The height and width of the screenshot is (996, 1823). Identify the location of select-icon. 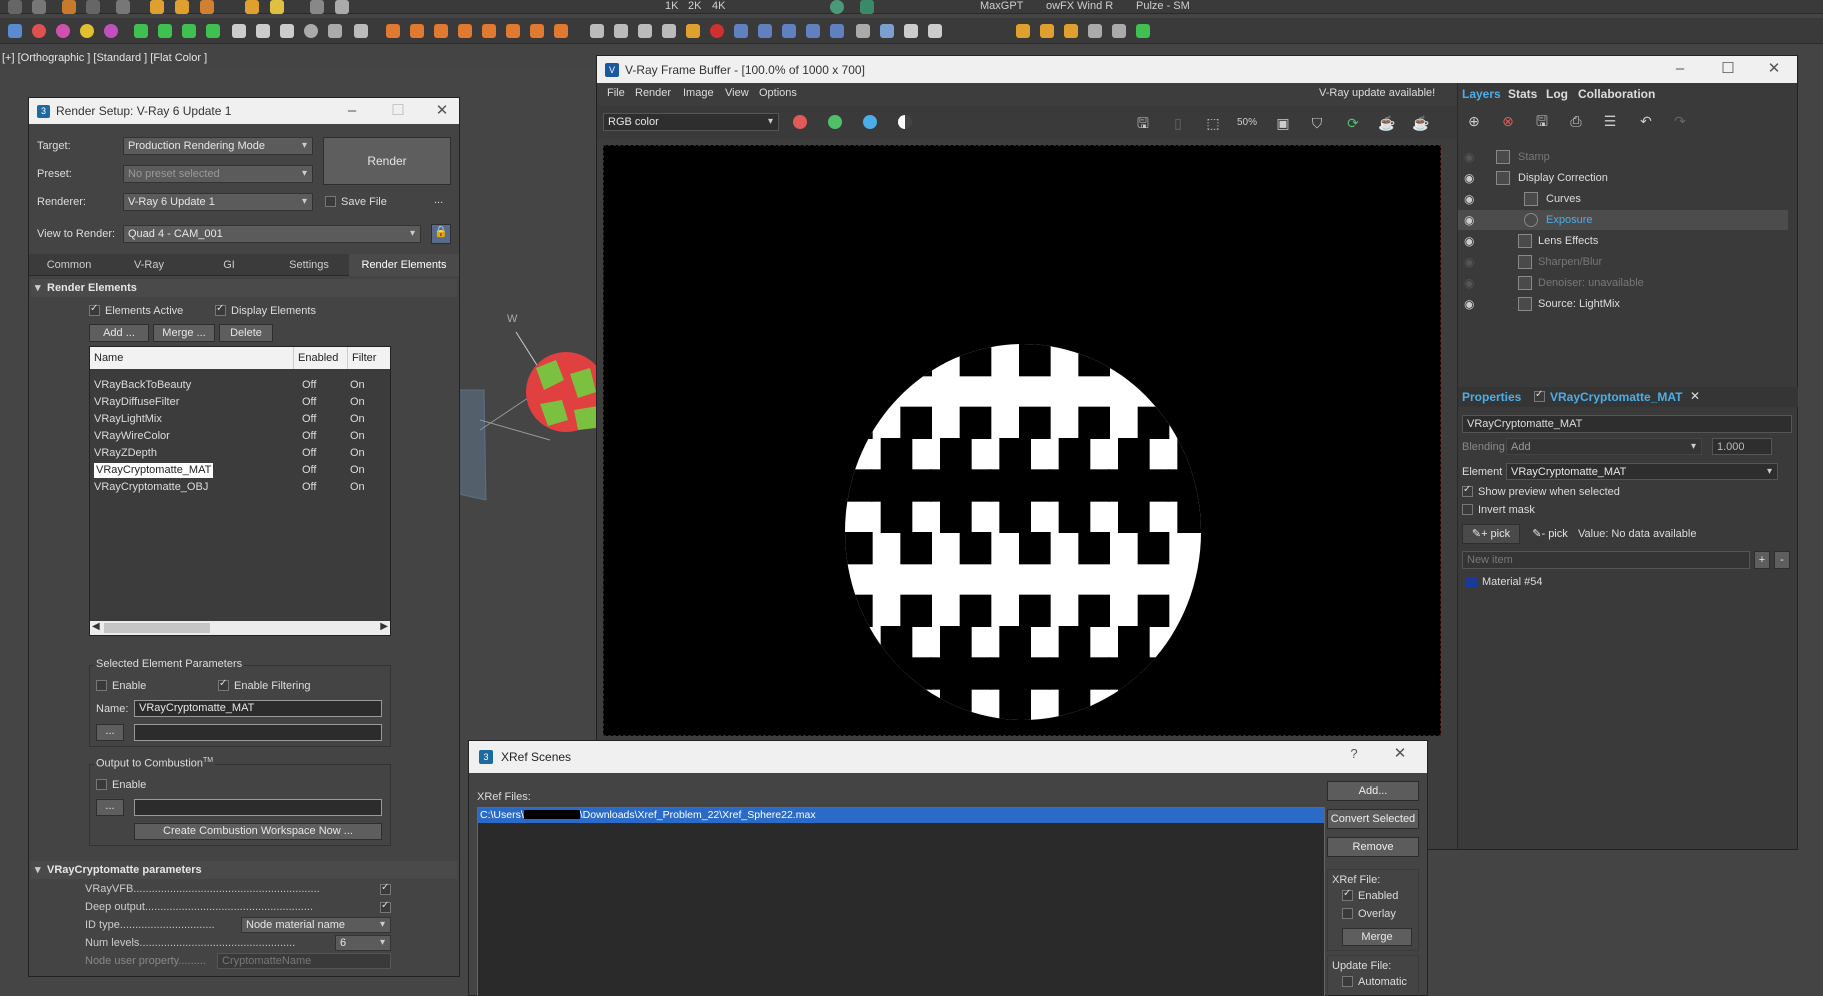
(69, 7).